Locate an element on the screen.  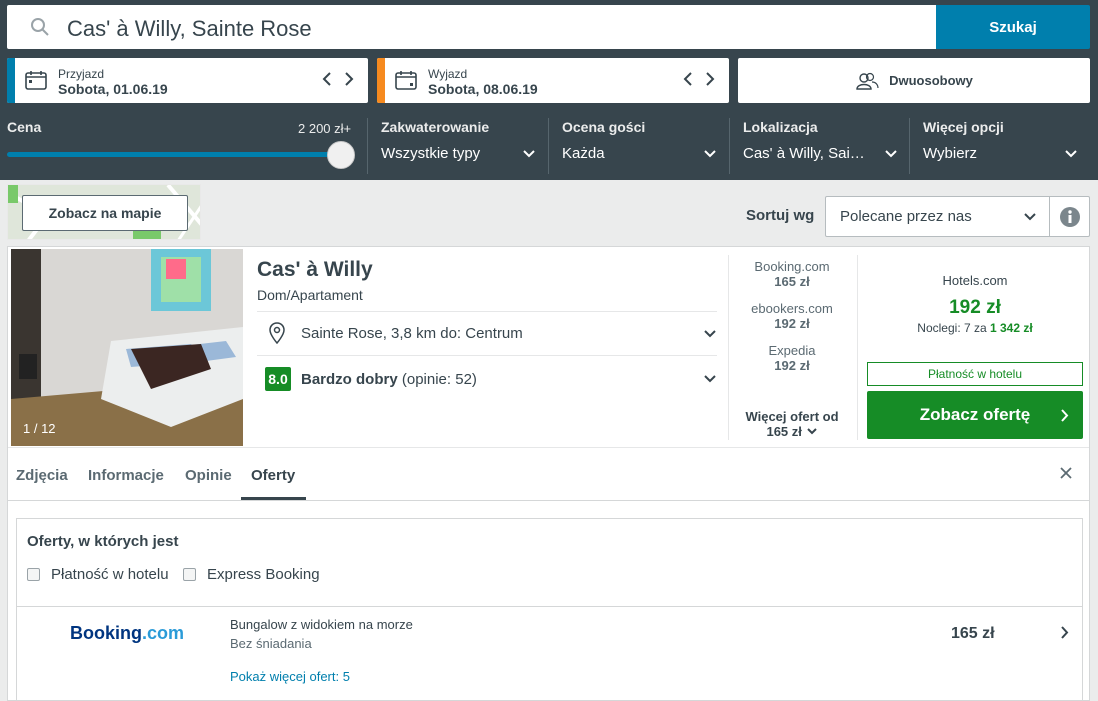
view-deal-label: Zobacz ofertę is located at coordinates (975, 414).